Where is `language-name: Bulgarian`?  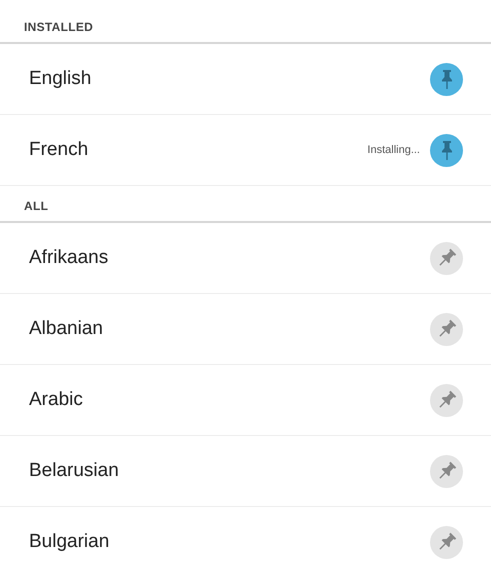
language-name: Bulgarian is located at coordinates (69, 542).